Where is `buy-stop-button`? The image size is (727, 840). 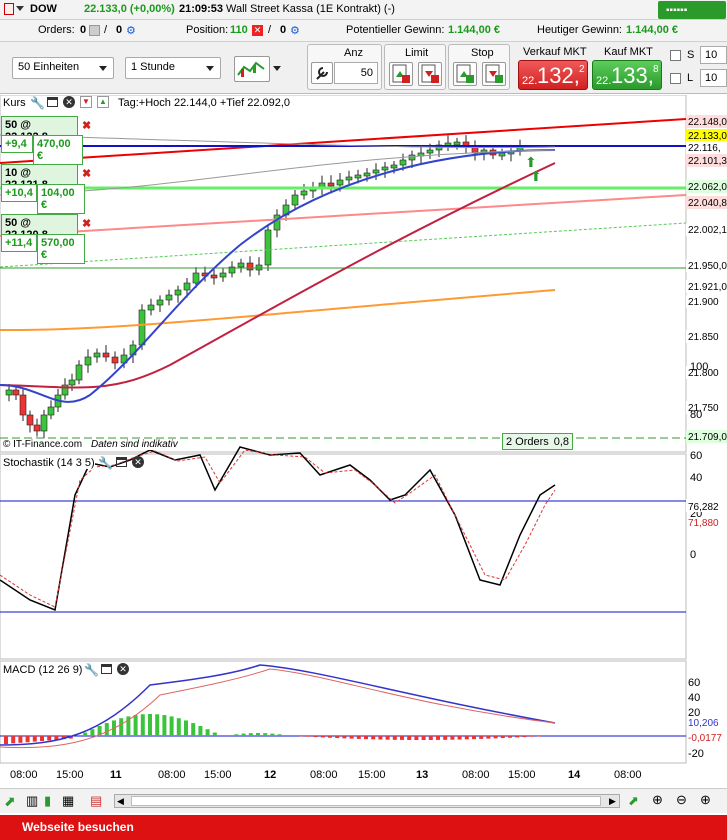 buy-stop-button is located at coordinates (465, 74).